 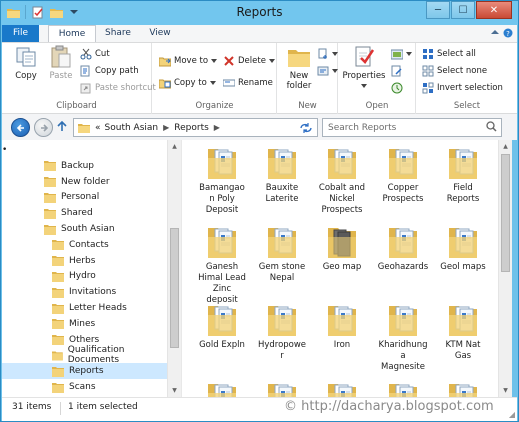 What do you see at coordinates (282, 254) in the screenshot?
I see `folder-tile-gem-stone-nepal: Gem stone Nepal` at bounding box center [282, 254].